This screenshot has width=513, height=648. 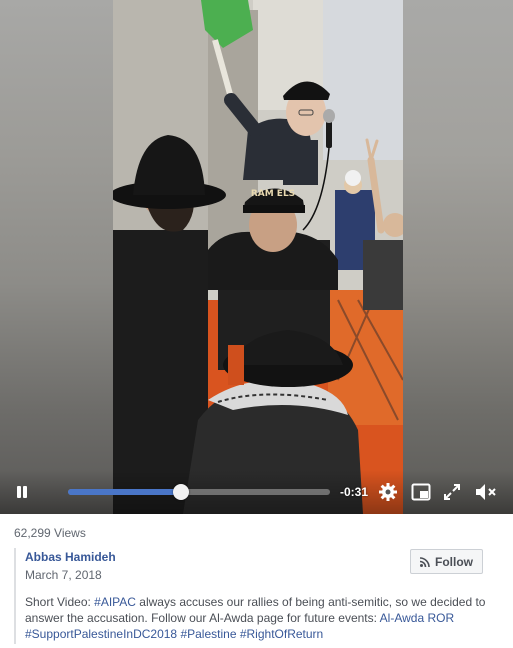 What do you see at coordinates (388, 492) in the screenshot?
I see `gear-icon` at bounding box center [388, 492].